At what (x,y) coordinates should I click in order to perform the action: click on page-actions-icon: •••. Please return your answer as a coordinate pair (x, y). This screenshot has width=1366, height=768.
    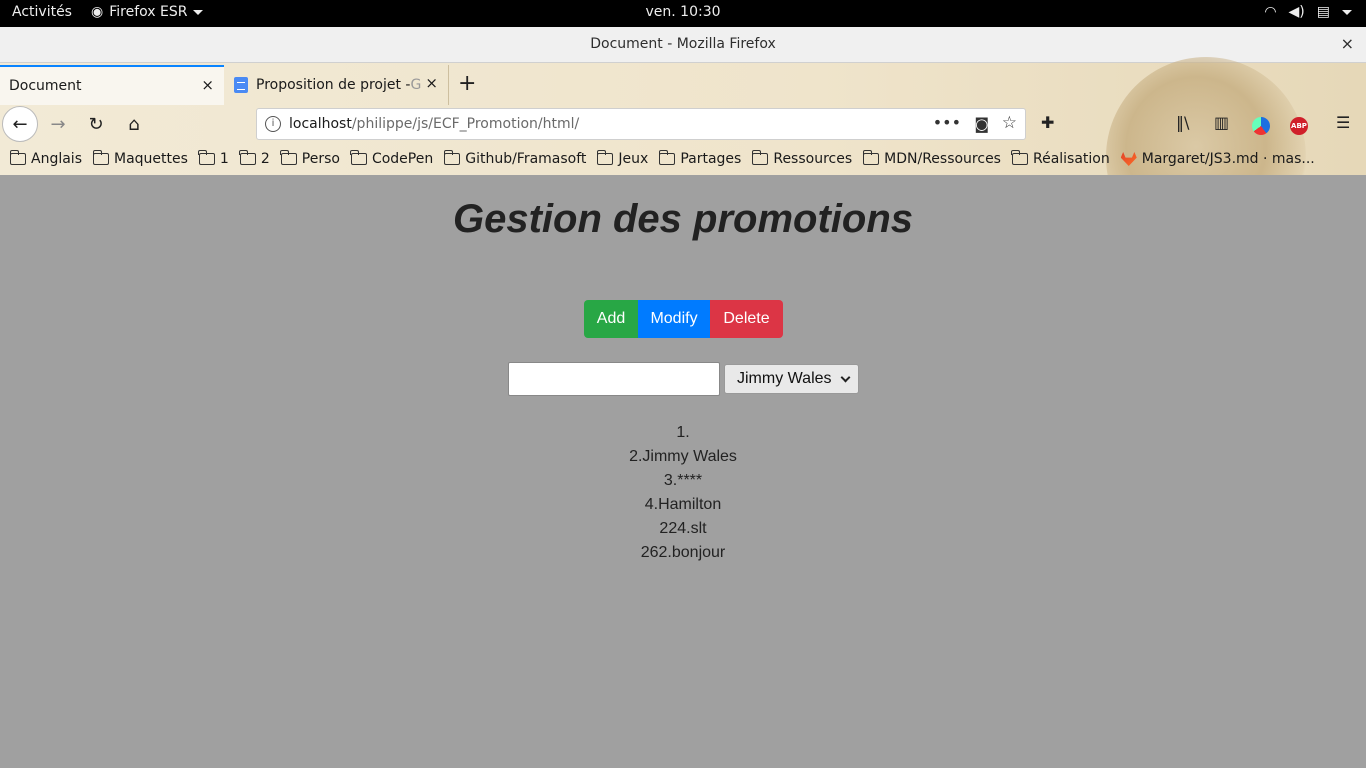
    Looking at the image, I should click on (947, 122).